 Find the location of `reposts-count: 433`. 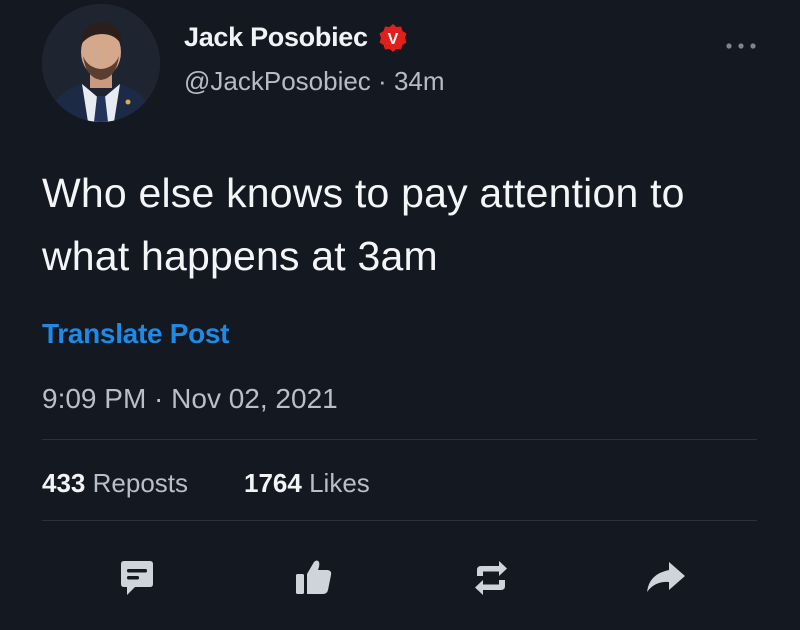

reposts-count: 433 is located at coordinates (64, 483).